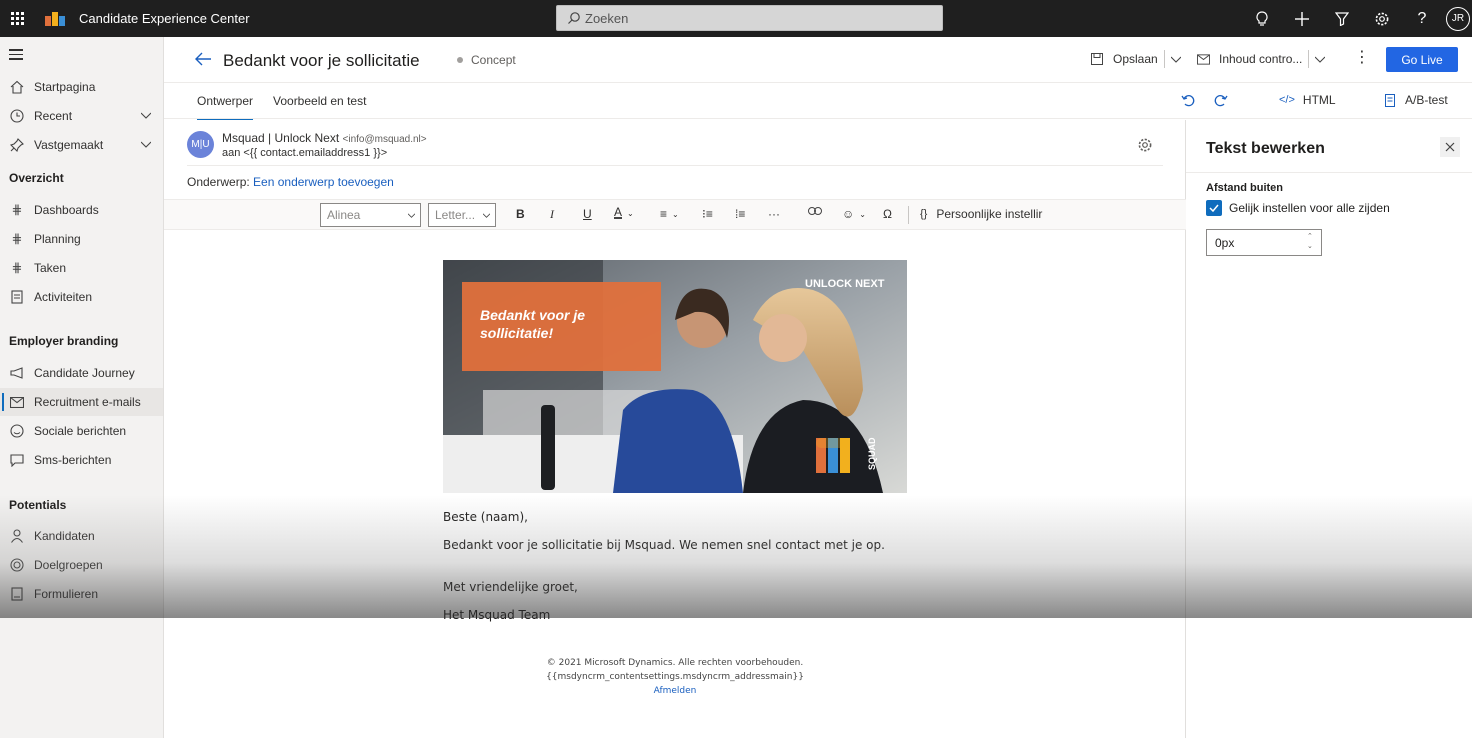 The image size is (1472, 738). I want to click on smiley-icon, so click(17, 431).